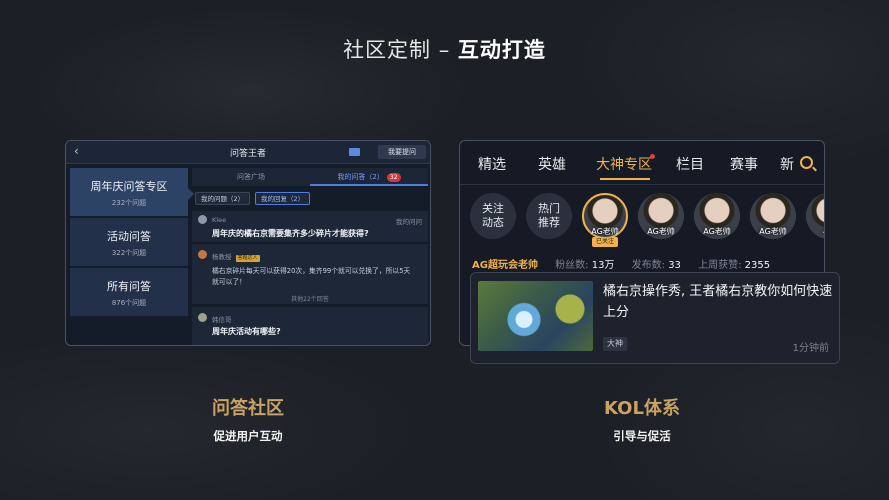 The image size is (889, 500). I want to click on followed-badge: 已关注, so click(605, 242).